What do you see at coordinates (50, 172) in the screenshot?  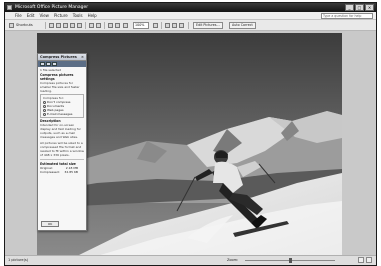 I see `compressed-size-label: Compressed:` at bounding box center [50, 172].